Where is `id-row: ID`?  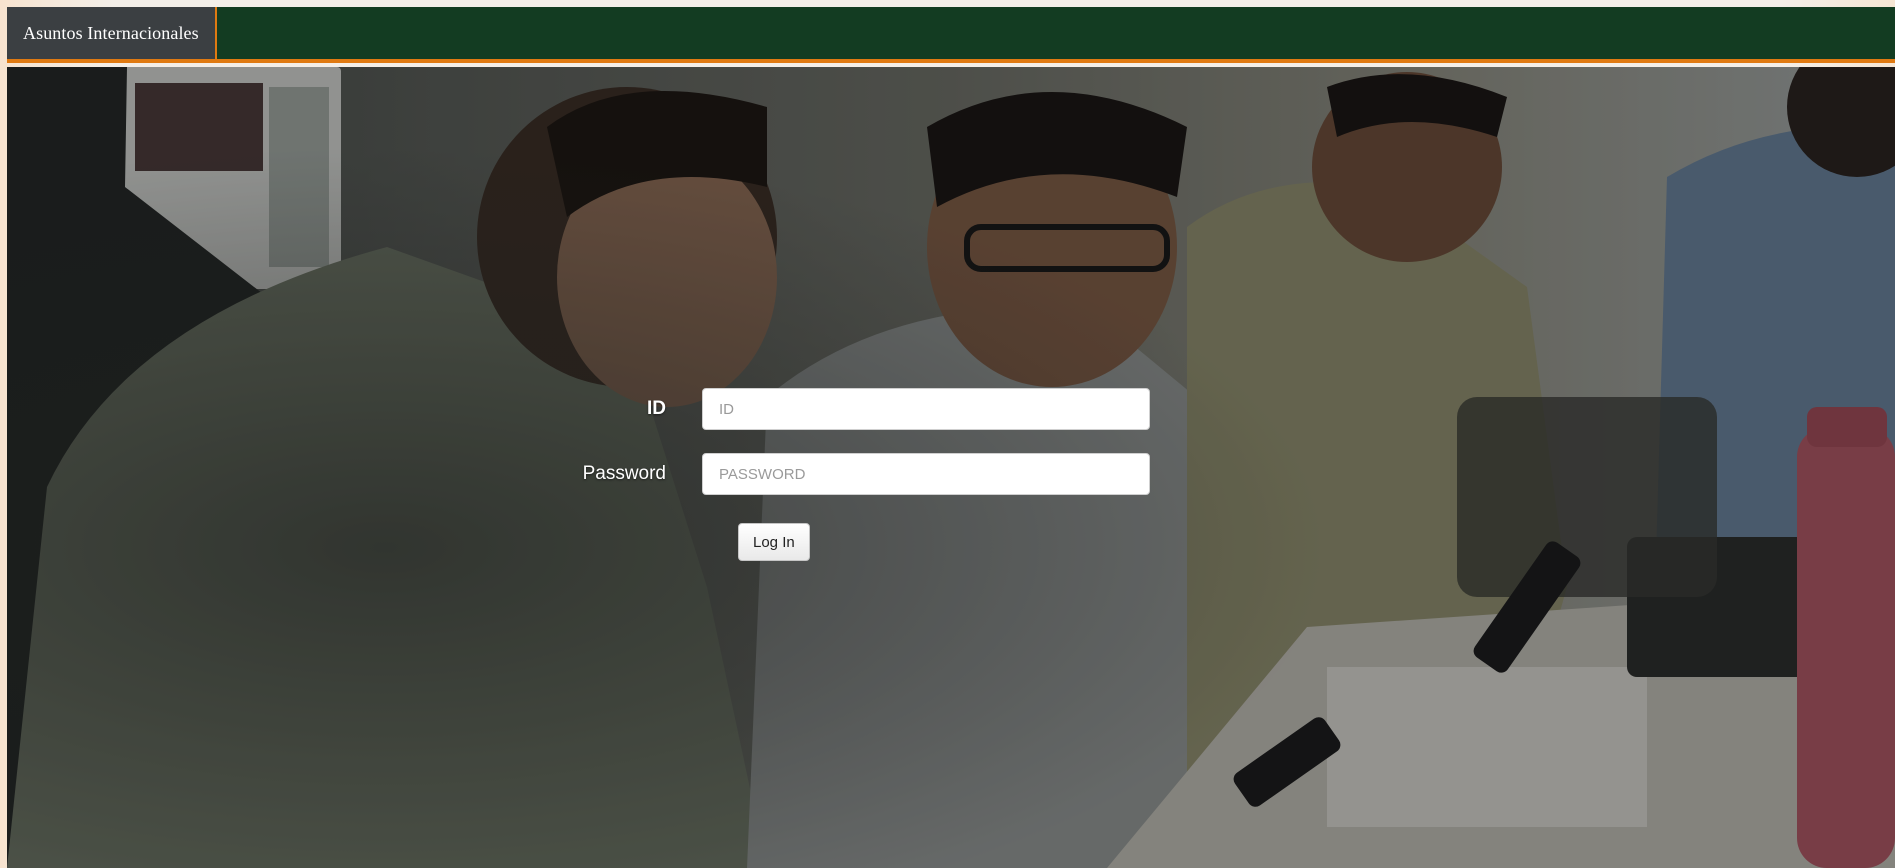
id-row: ID is located at coordinates (858, 409).